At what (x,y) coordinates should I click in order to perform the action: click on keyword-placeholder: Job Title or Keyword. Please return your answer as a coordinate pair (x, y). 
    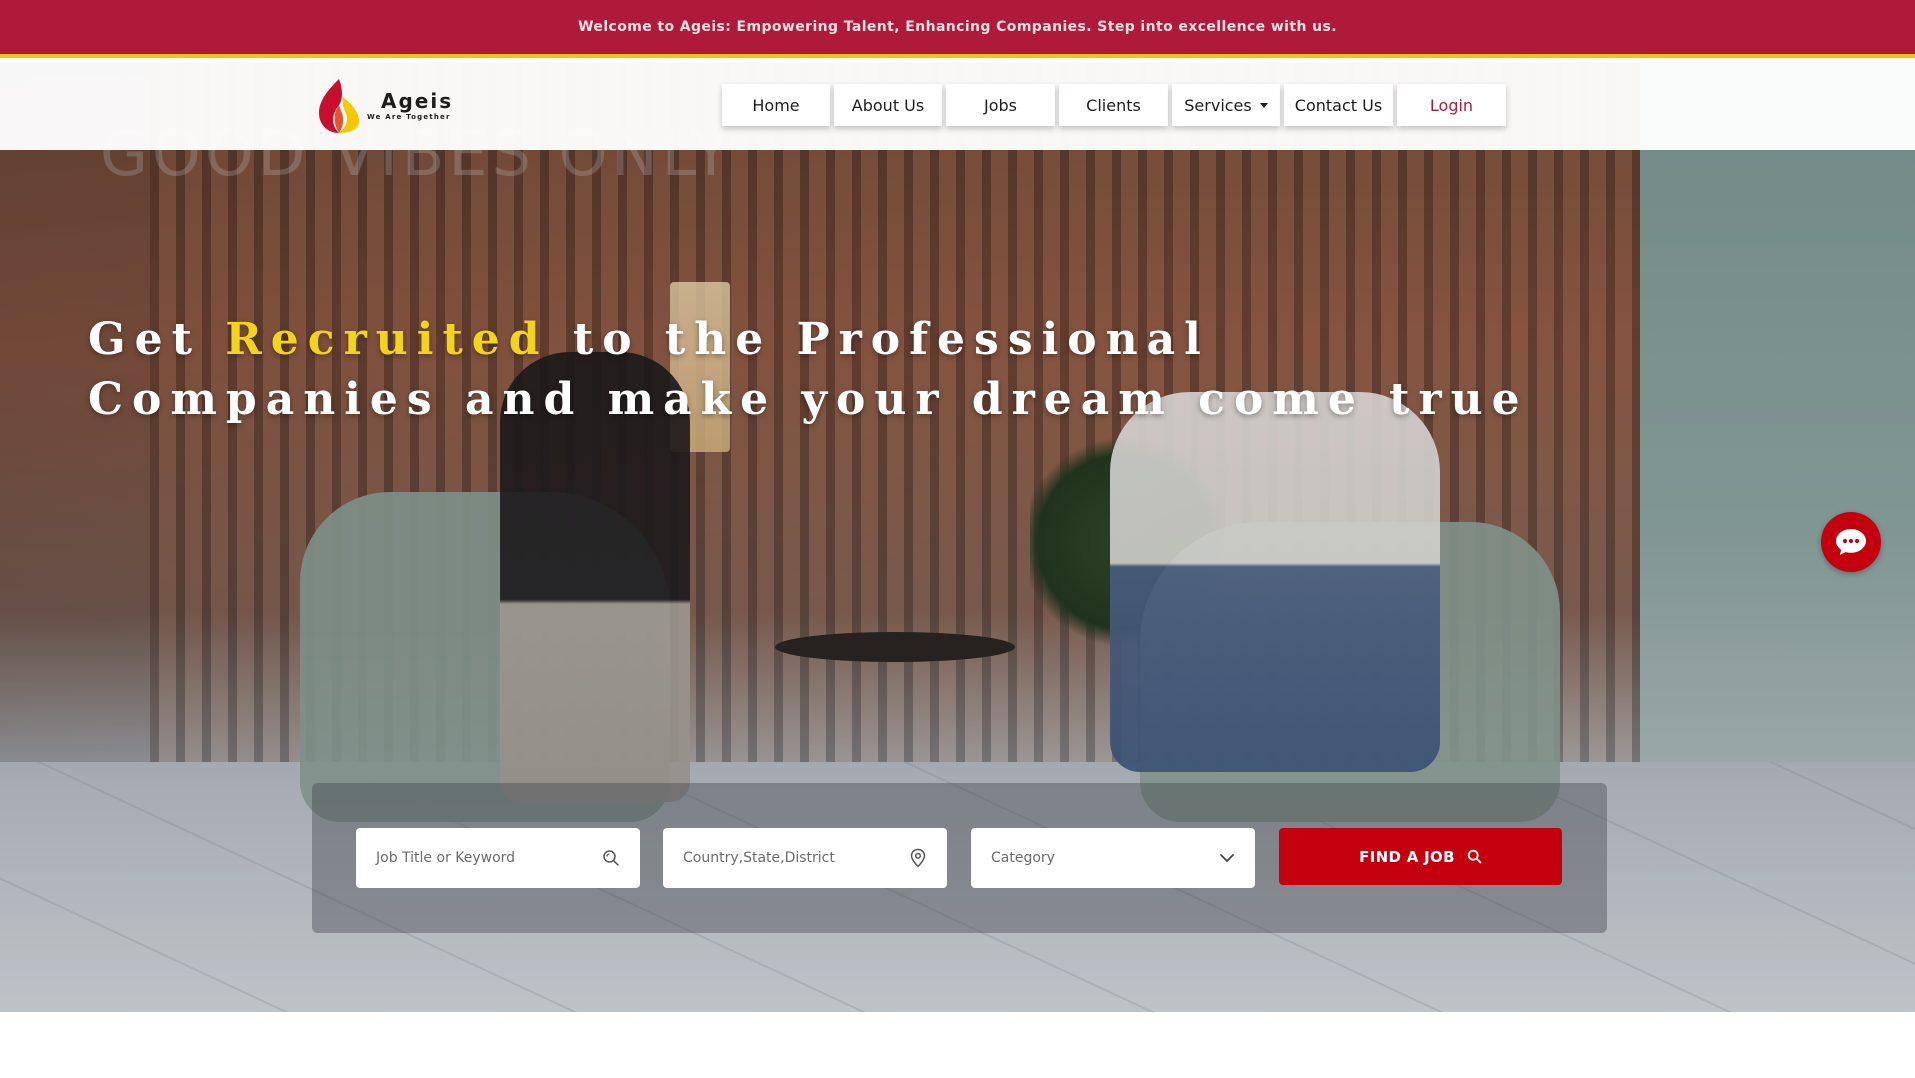
    Looking at the image, I should click on (446, 858).